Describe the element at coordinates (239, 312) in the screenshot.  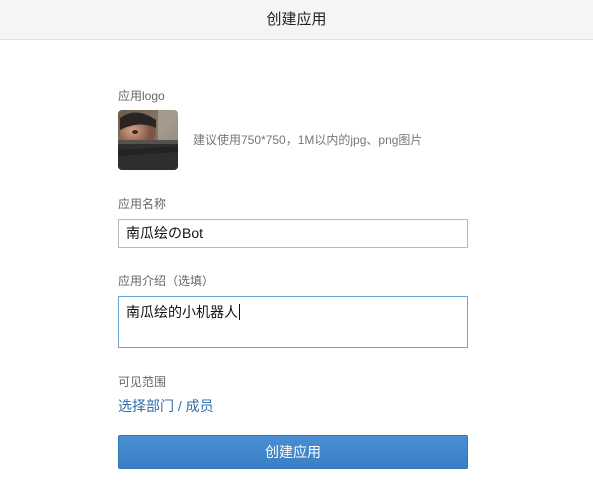
I see `text-caret` at that location.